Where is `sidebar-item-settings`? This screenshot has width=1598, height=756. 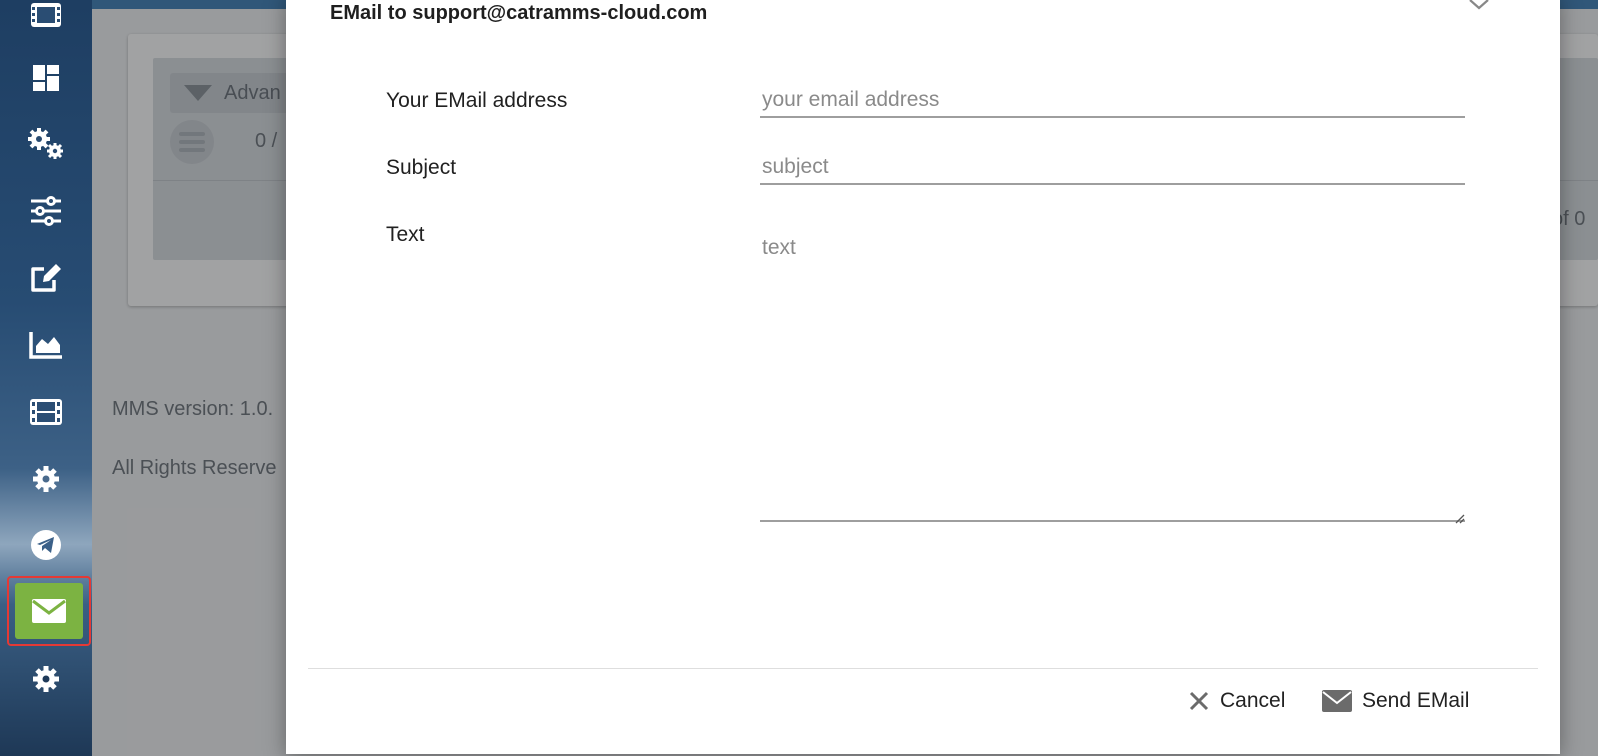
sidebar-item-settings is located at coordinates (46, 211).